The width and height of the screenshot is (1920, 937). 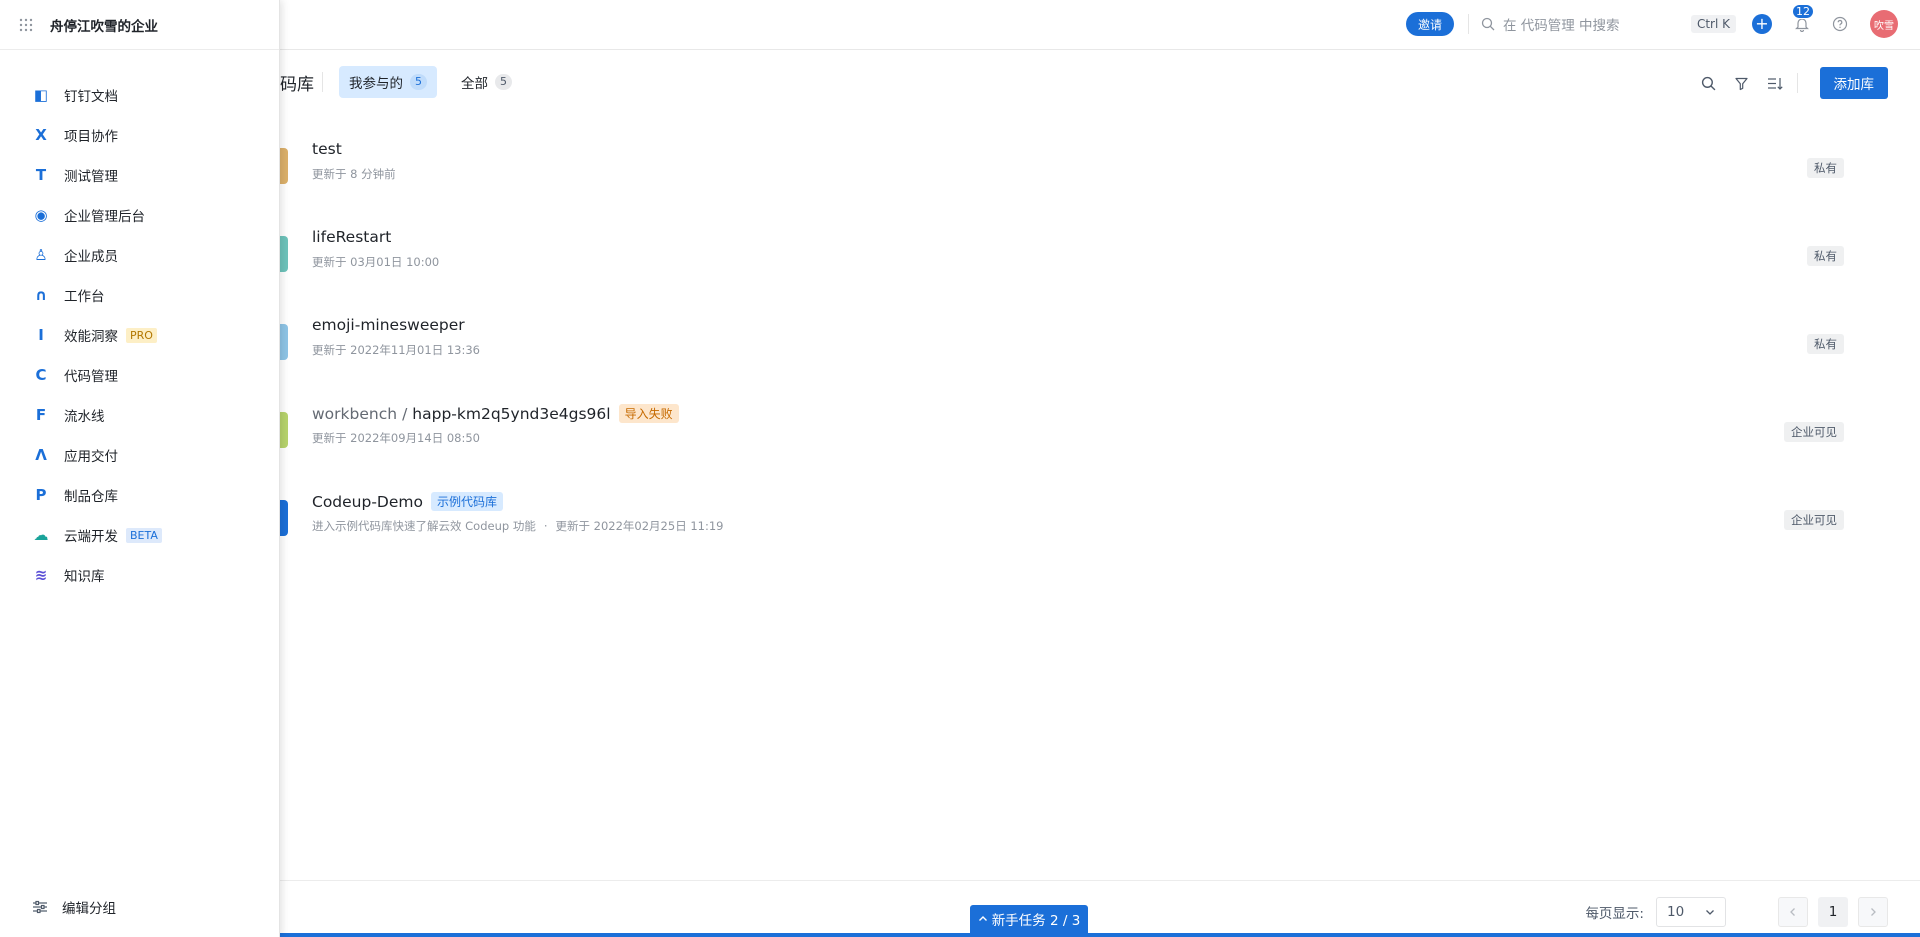 What do you see at coordinates (1036, 921) in the screenshot?
I see `onboarding-tasks-label: 新手任务 2 / 3` at bounding box center [1036, 921].